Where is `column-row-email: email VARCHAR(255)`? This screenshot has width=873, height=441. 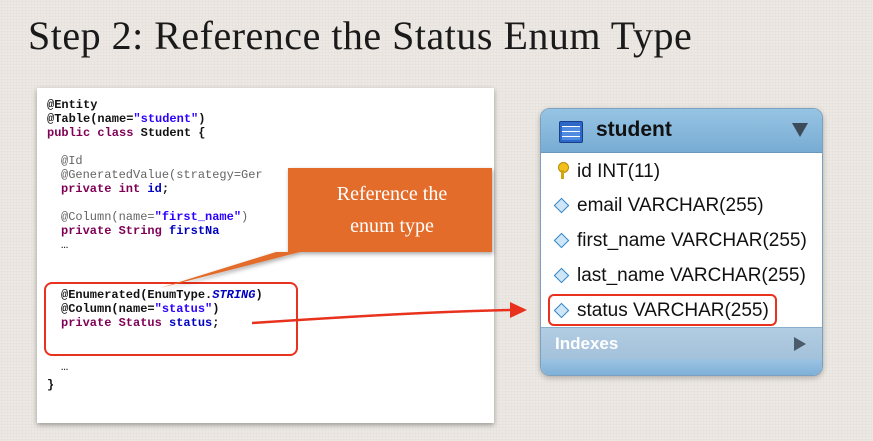 column-row-email: email VARCHAR(255) is located at coordinates (681, 206).